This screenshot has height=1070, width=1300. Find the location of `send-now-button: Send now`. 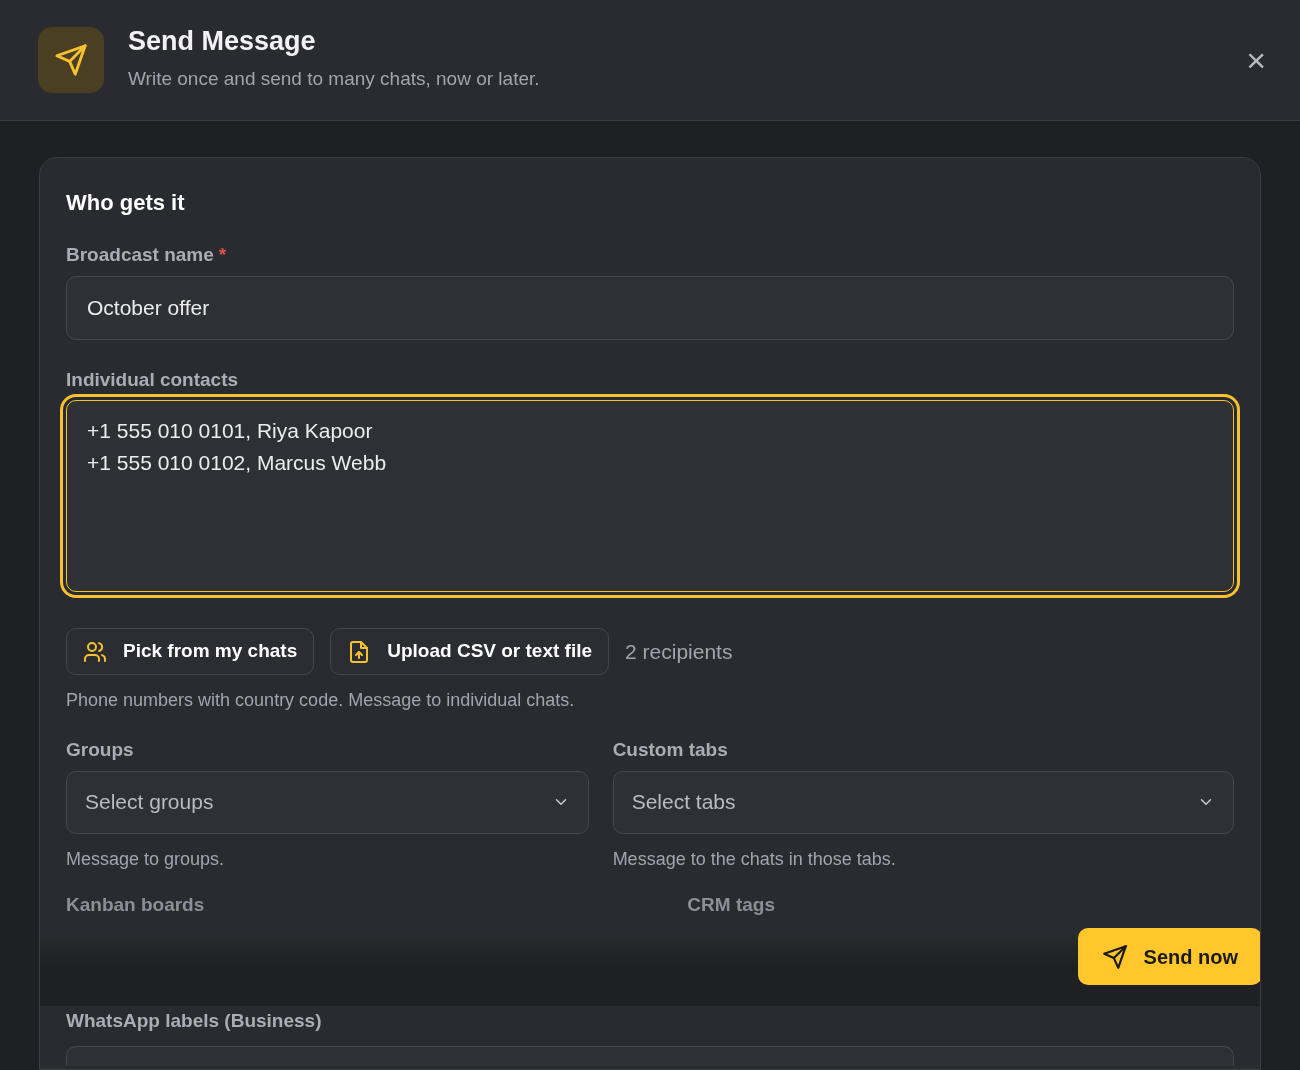

send-now-button: Send now is located at coordinates (1168, 956).